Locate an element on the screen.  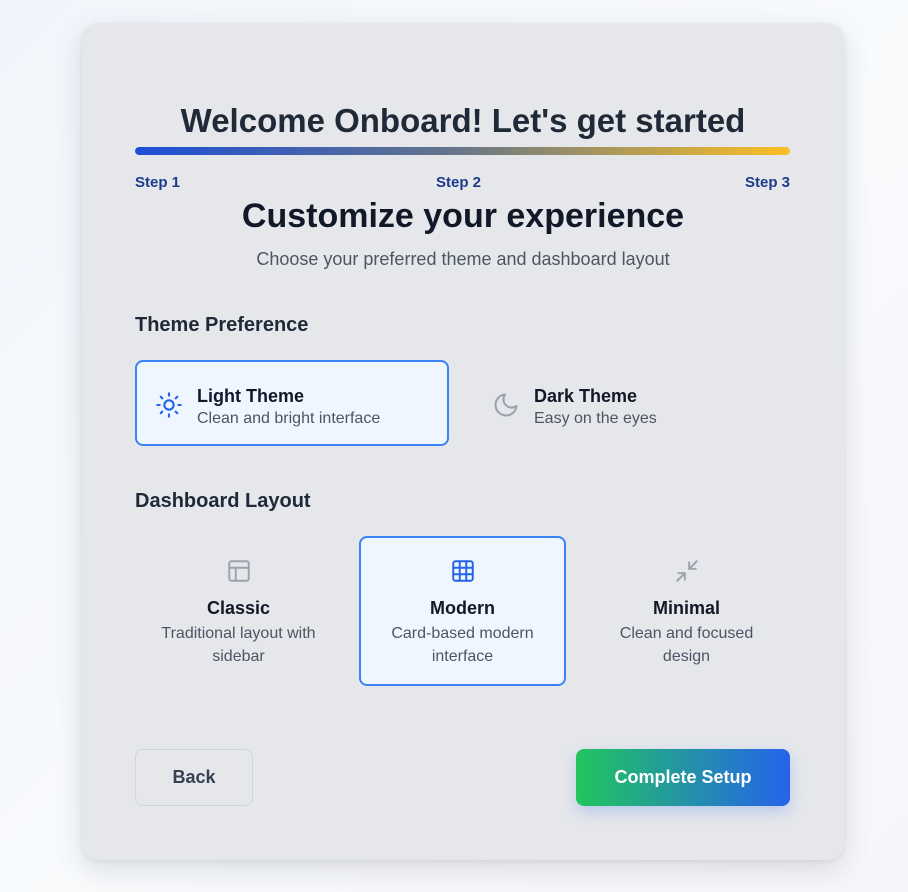
progress-bar is located at coordinates (462, 151).